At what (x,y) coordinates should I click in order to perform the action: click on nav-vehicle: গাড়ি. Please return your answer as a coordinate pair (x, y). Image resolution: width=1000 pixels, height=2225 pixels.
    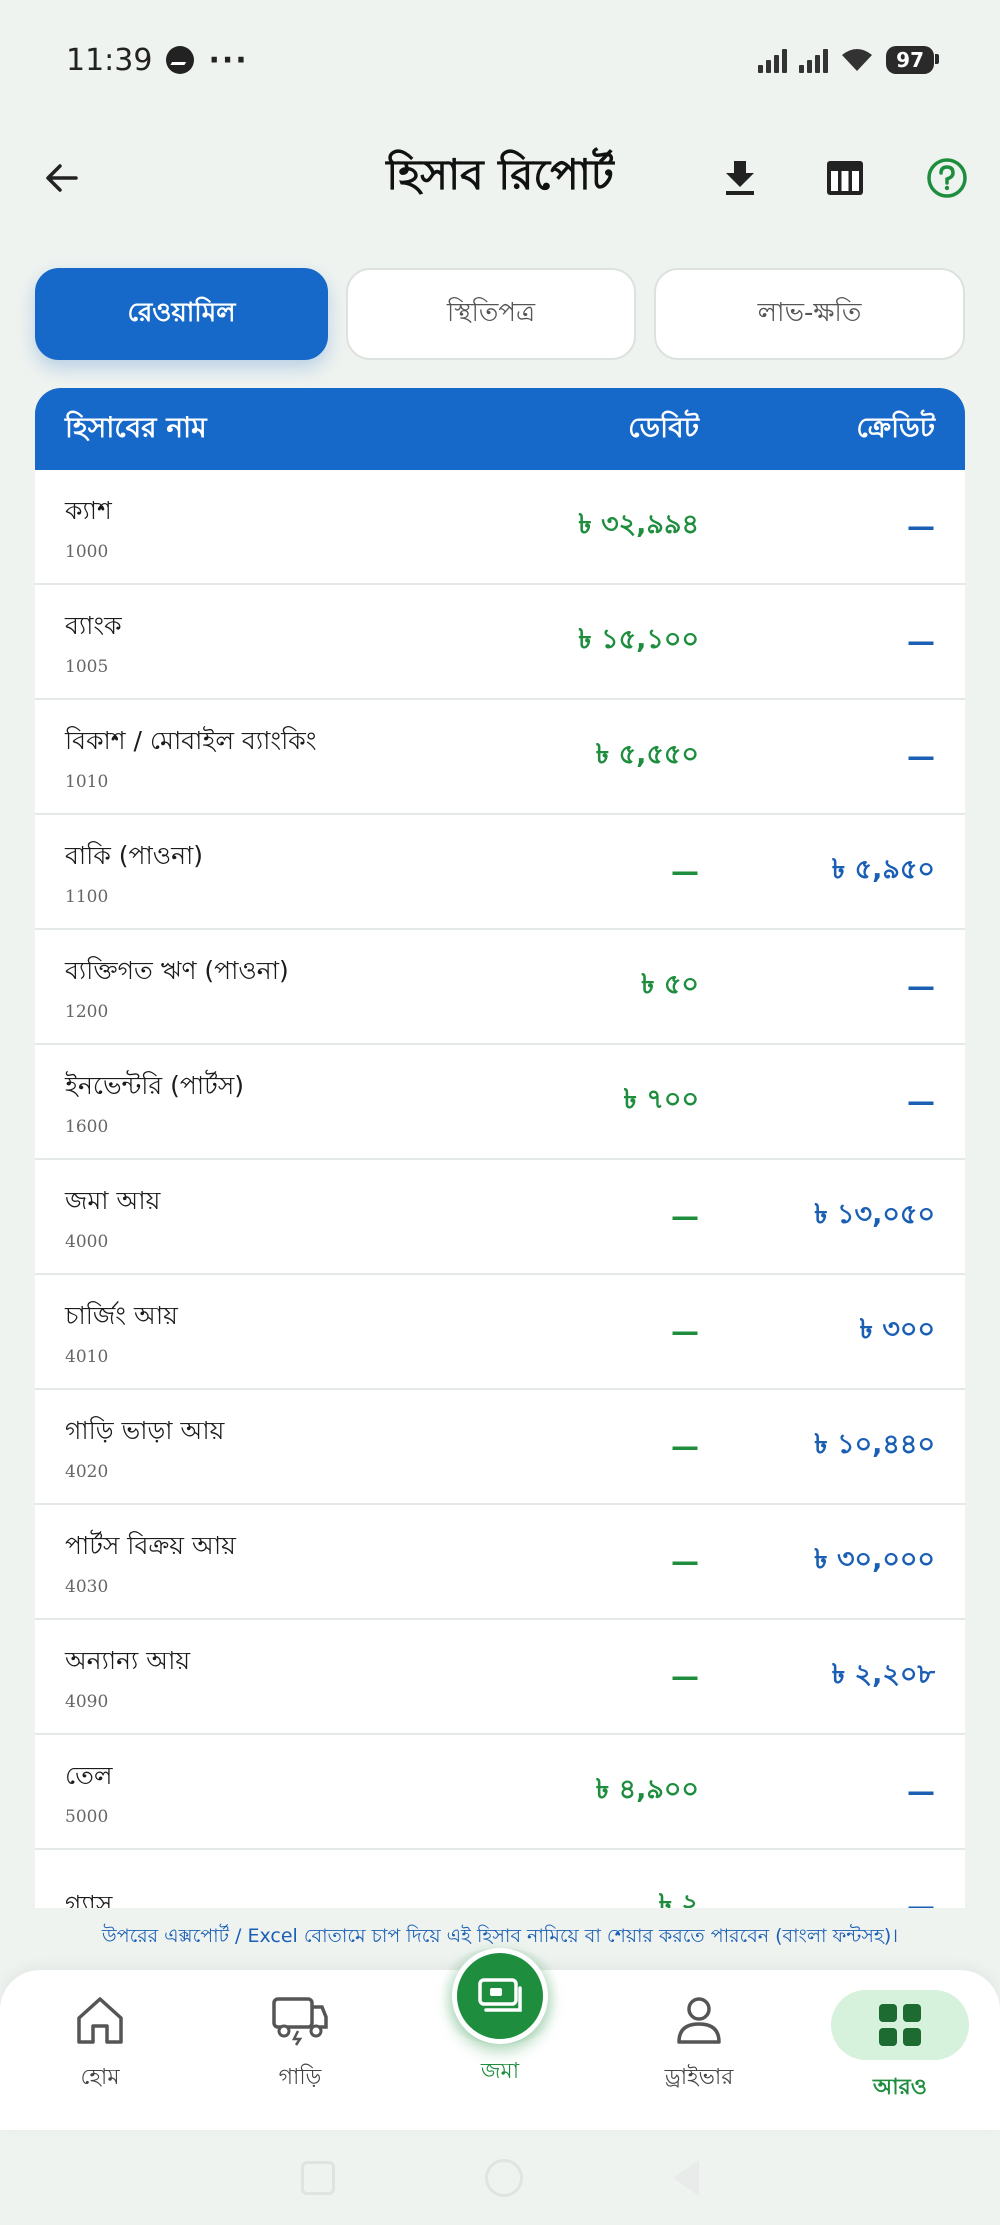
    Looking at the image, I should click on (300, 2050).